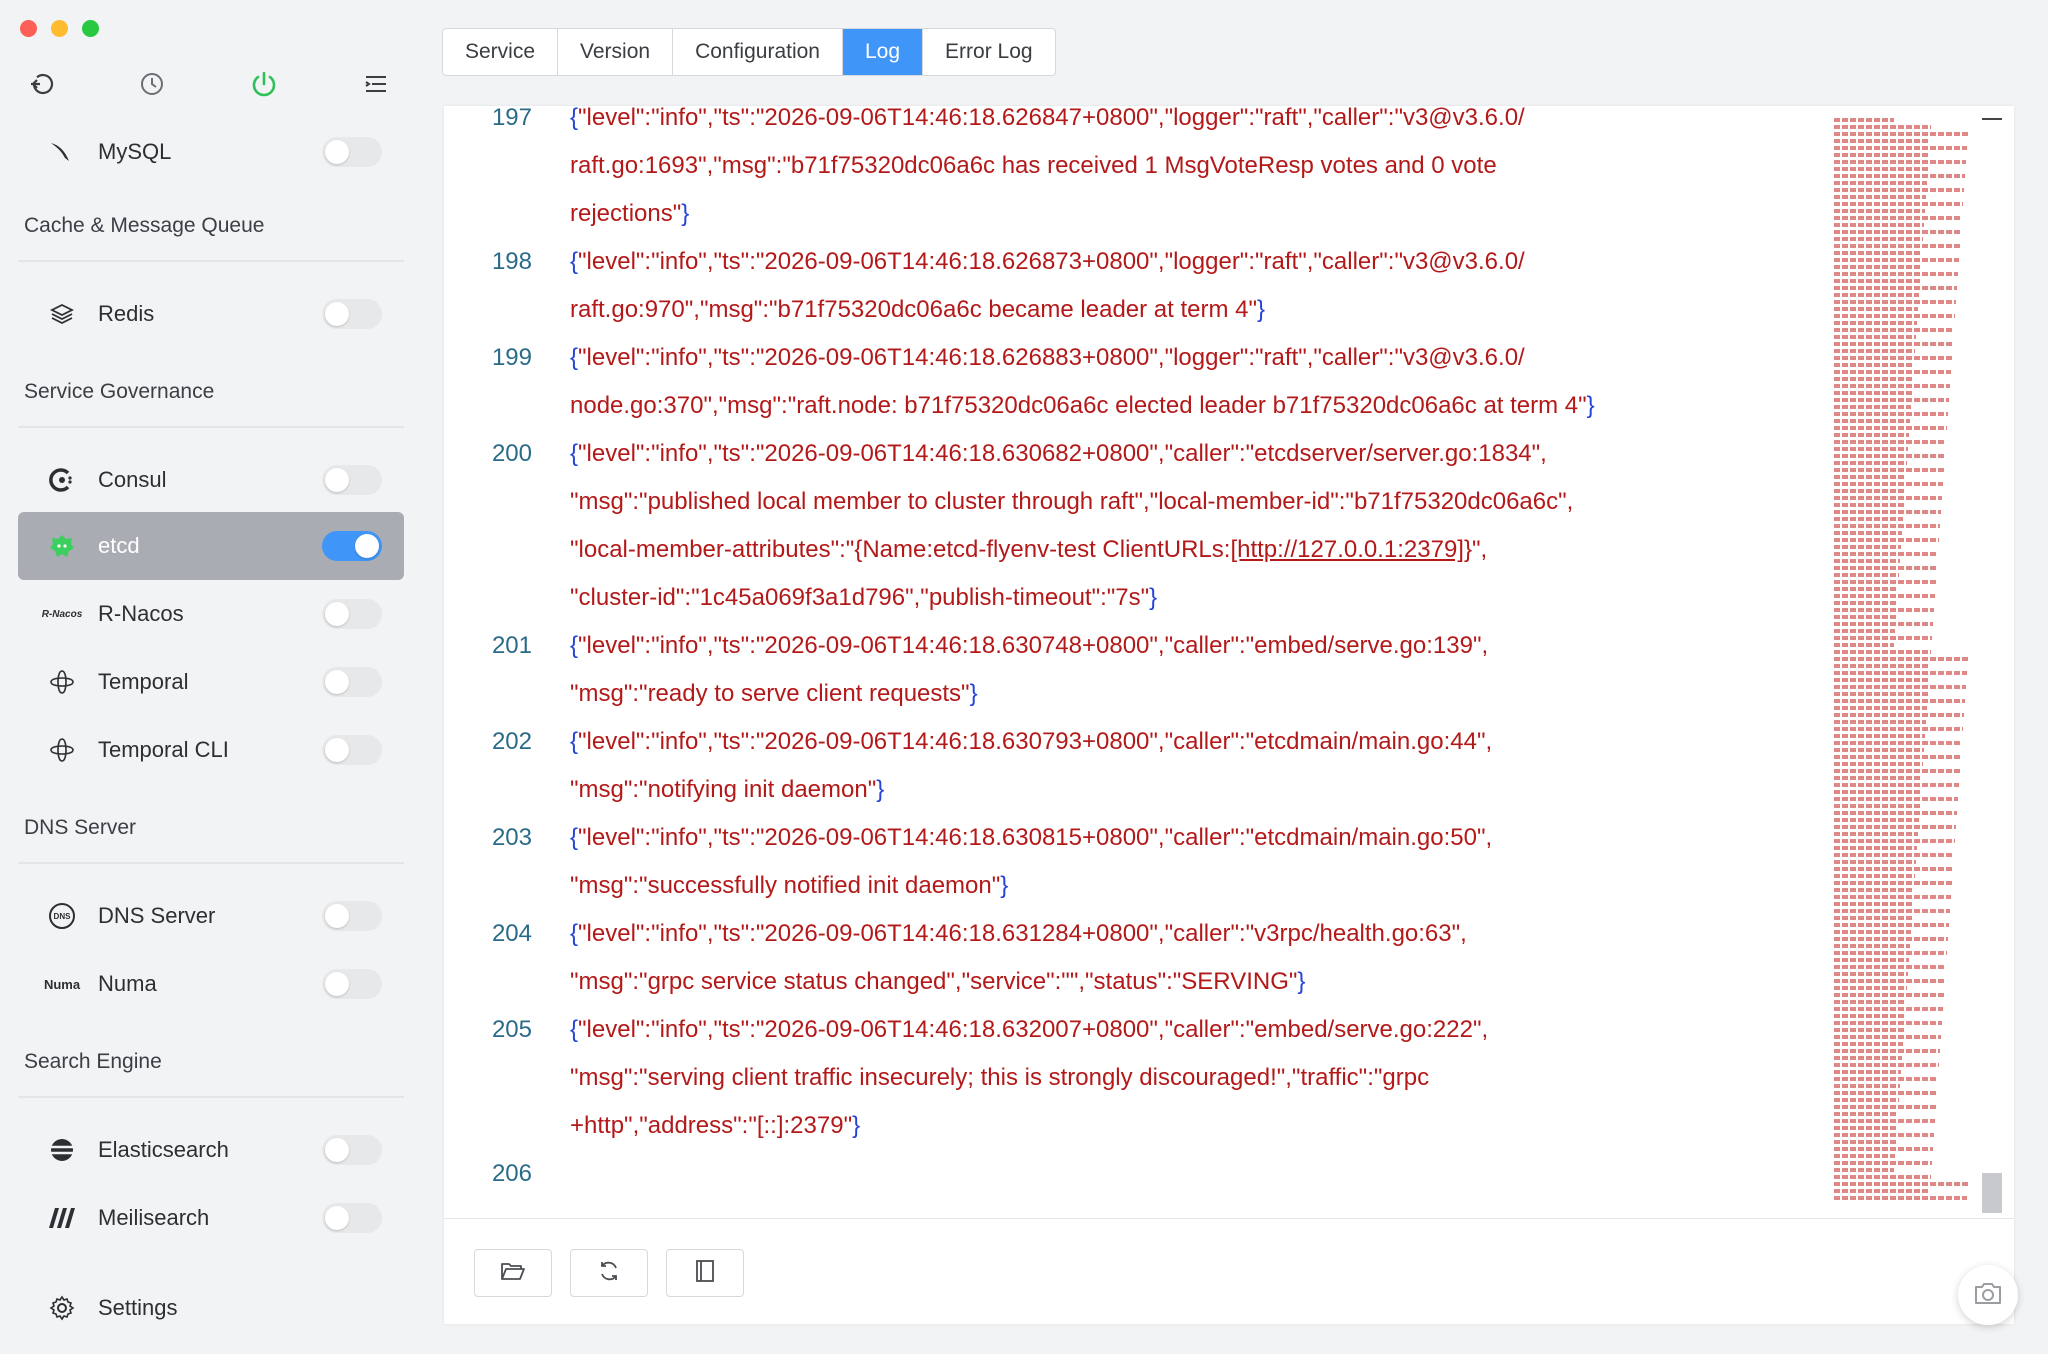 The width and height of the screenshot is (2048, 1354). What do you see at coordinates (501, 52) in the screenshot?
I see `tab-service: Service` at bounding box center [501, 52].